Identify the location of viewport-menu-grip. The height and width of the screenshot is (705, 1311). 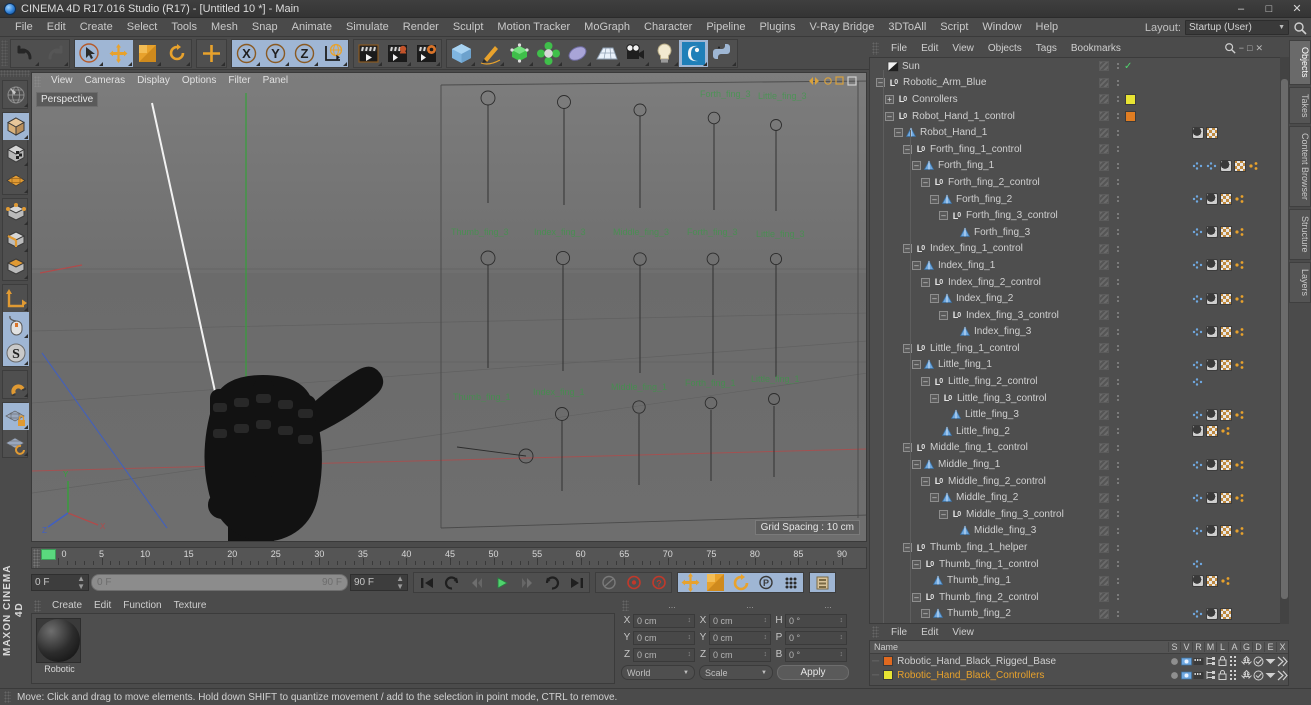
(37, 81).